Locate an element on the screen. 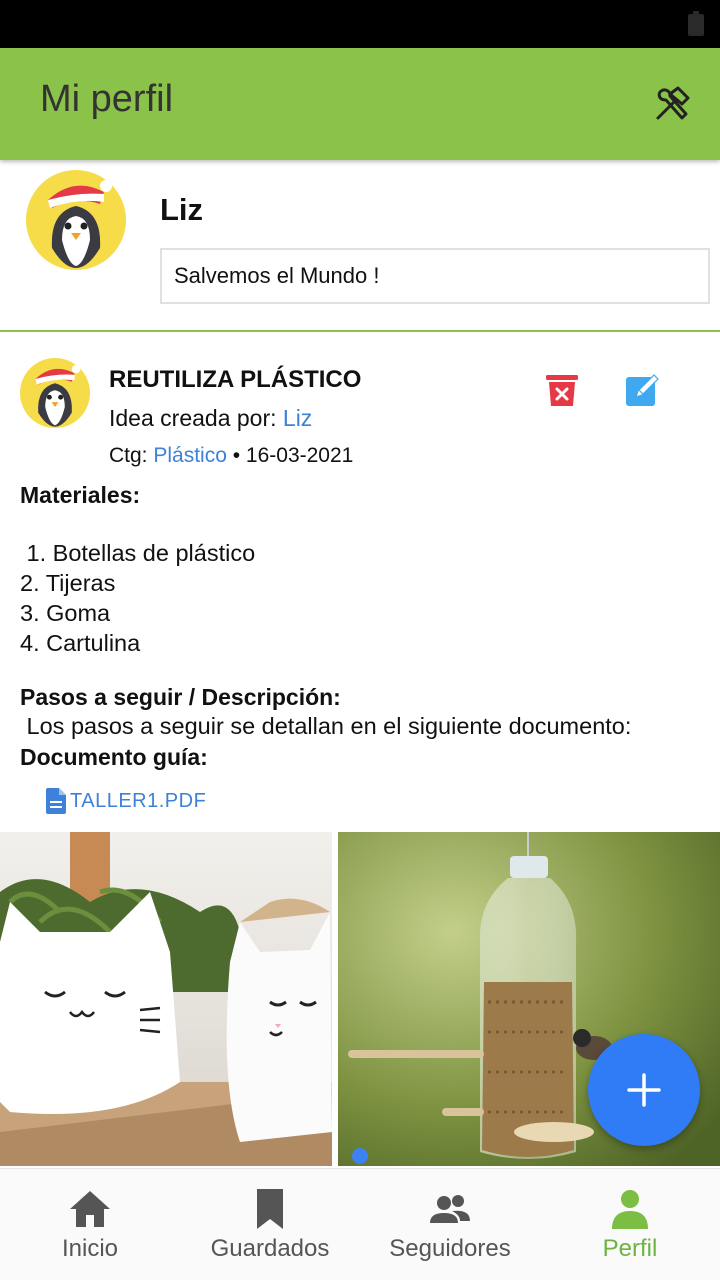  add-idea-button is located at coordinates (644, 1090).